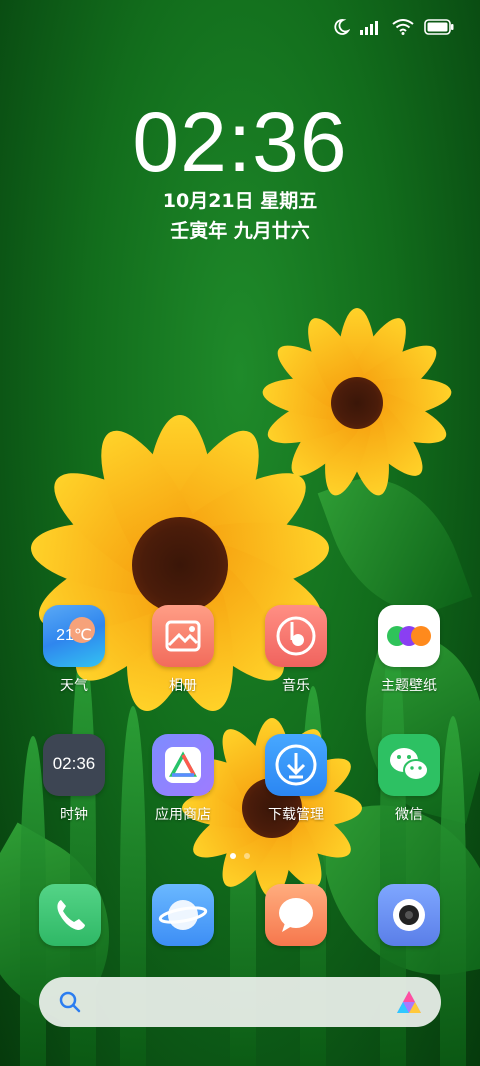 Image resolution: width=480 pixels, height=1066 pixels. Describe the element at coordinates (409, 765) in the screenshot. I see `wechat-icon` at that location.